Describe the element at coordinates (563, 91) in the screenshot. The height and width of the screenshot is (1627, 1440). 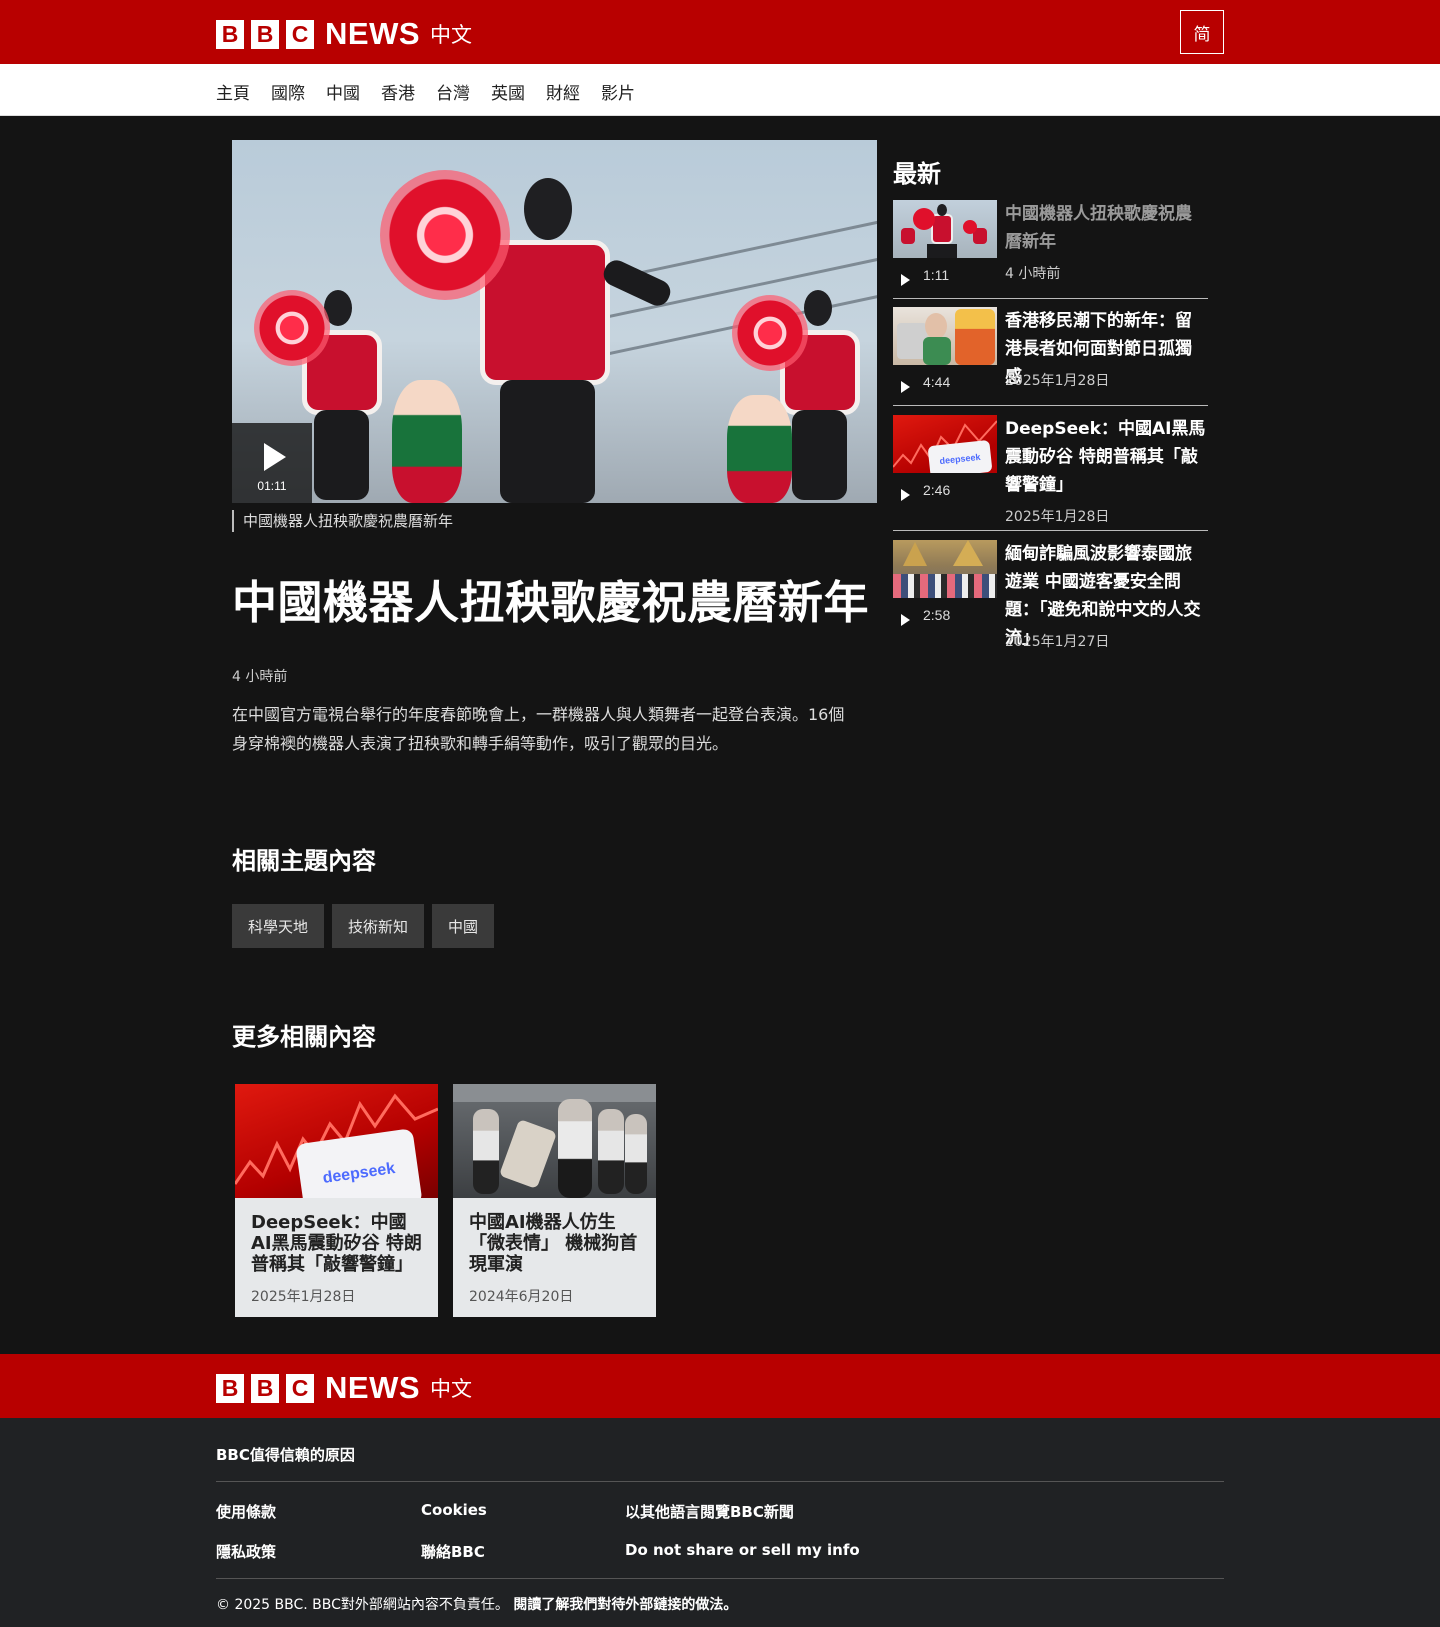
I see `nav-item-business: 財經` at that location.